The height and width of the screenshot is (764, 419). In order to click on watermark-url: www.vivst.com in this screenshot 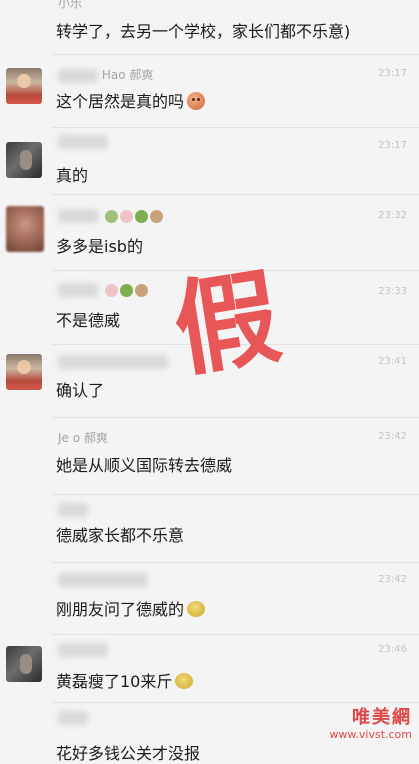, I will do `click(370, 734)`.